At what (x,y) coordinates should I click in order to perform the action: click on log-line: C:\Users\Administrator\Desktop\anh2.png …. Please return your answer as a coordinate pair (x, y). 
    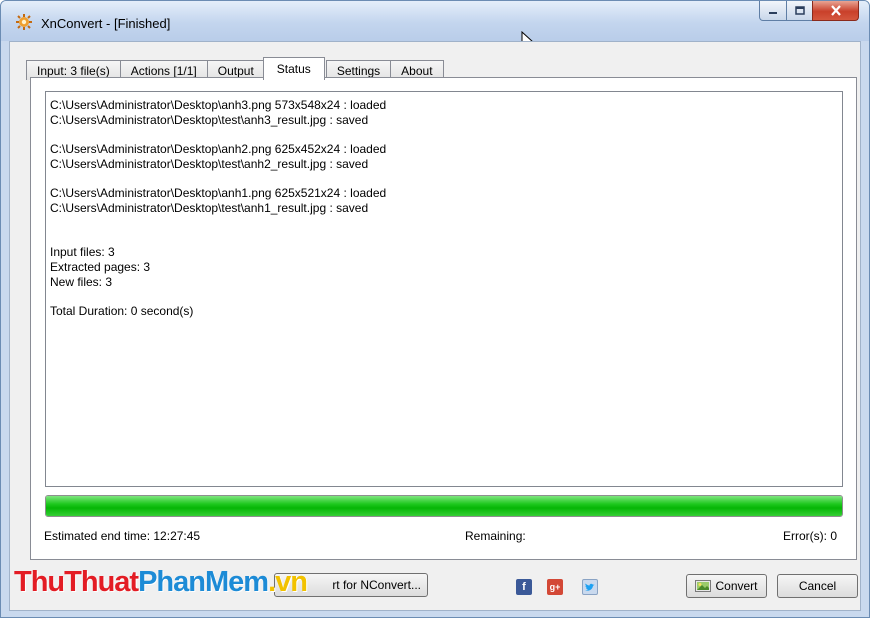
    Looking at the image, I should click on (218, 149).